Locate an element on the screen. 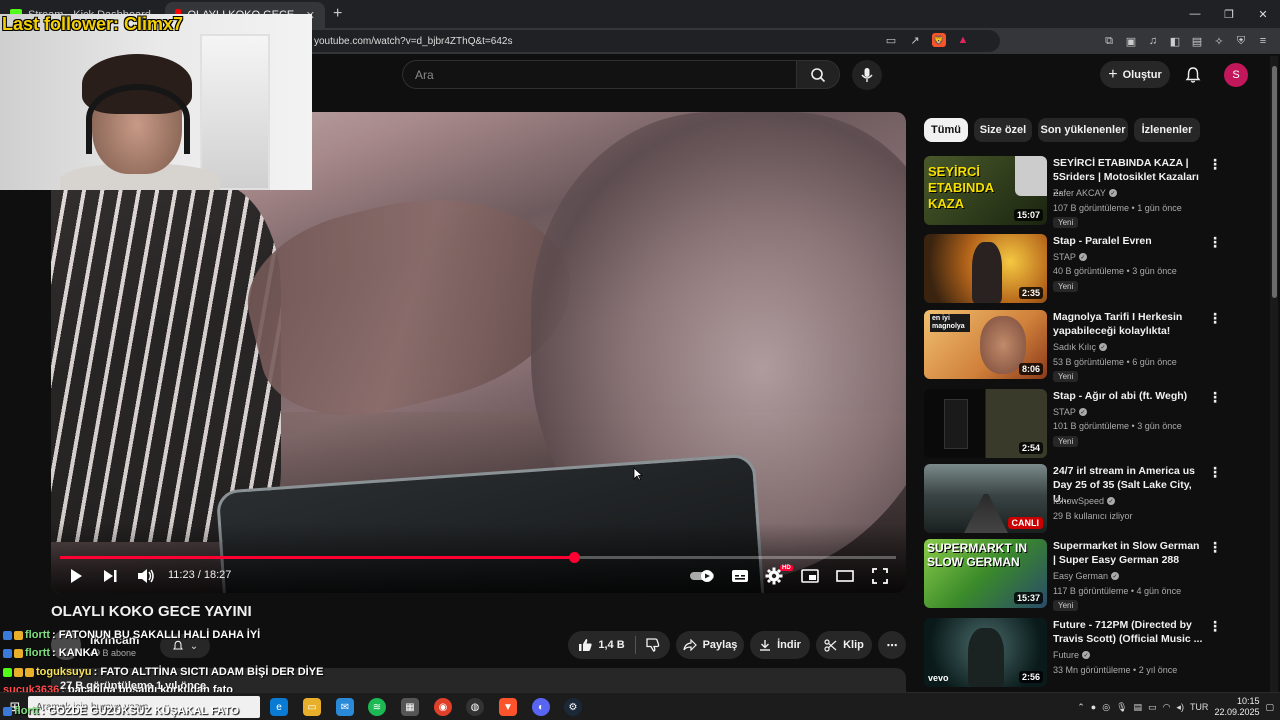  minimize-icon: — is located at coordinates (1195, 14).